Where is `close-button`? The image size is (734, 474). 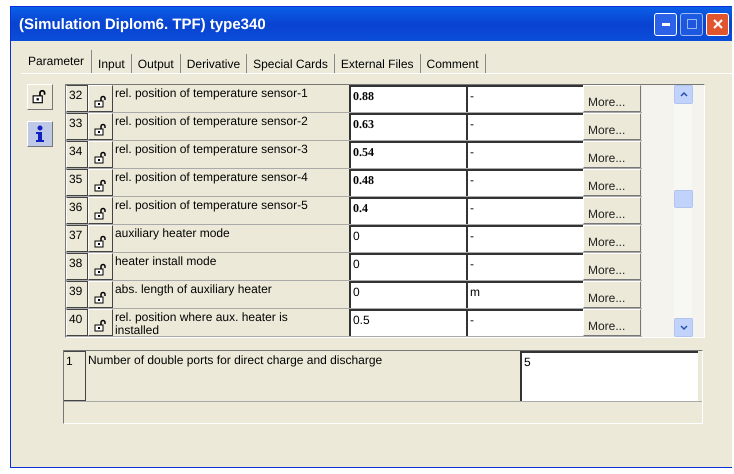
close-button is located at coordinates (717, 24).